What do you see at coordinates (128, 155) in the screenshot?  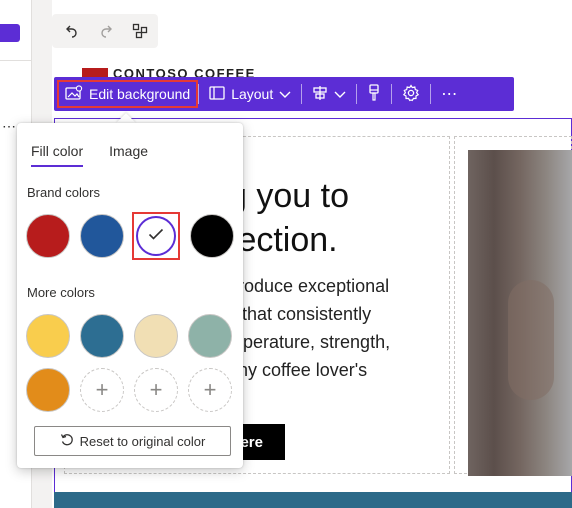 I see `tab-image: Image` at bounding box center [128, 155].